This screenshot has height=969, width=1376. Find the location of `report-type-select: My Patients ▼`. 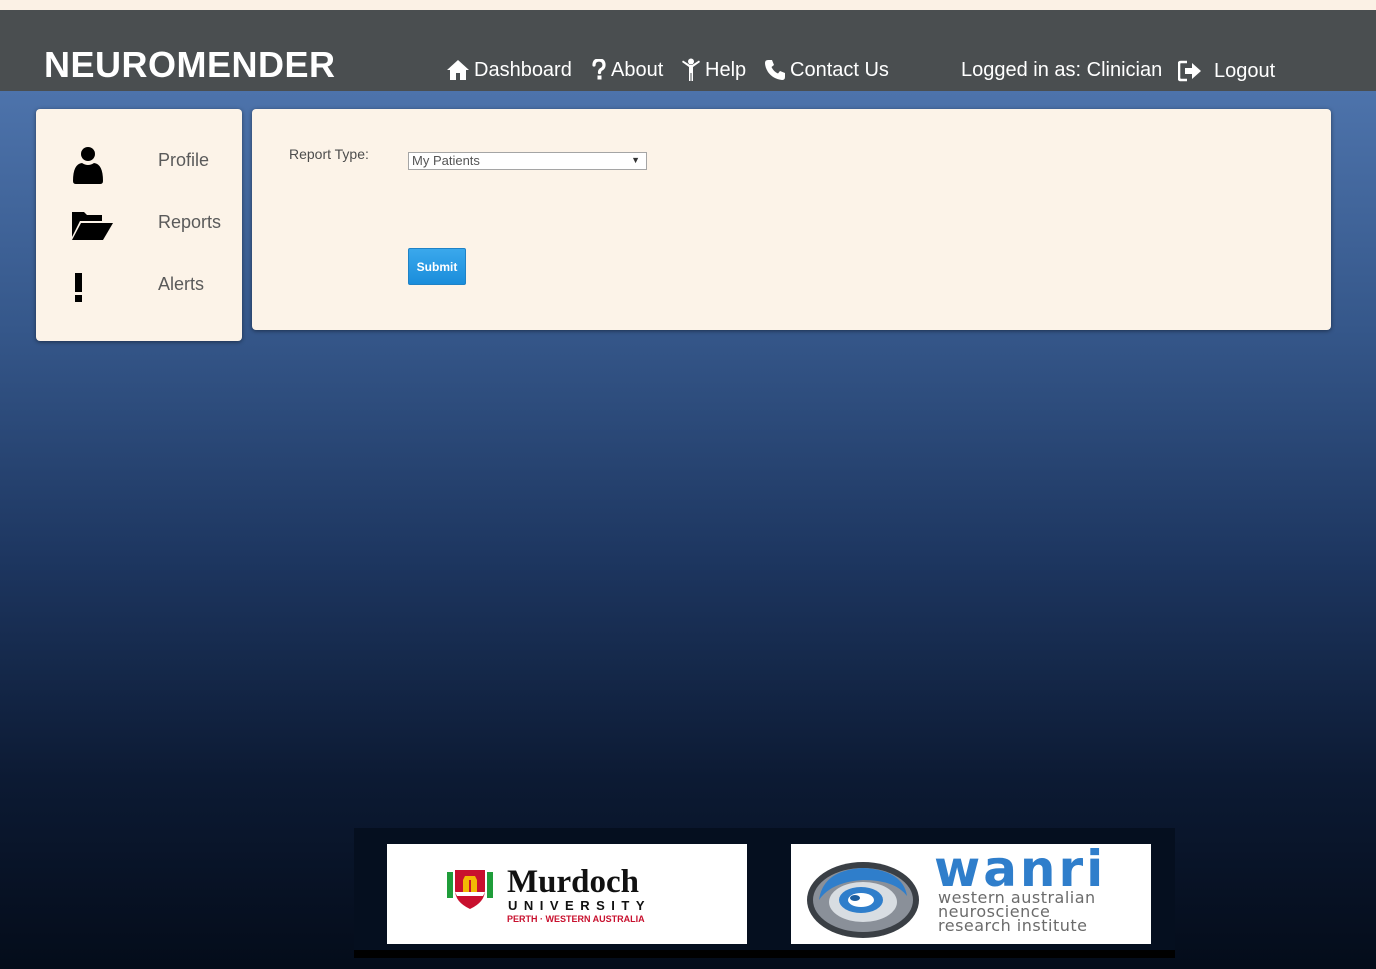

report-type-select: My Patients ▼ is located at coordinates (527, 161).